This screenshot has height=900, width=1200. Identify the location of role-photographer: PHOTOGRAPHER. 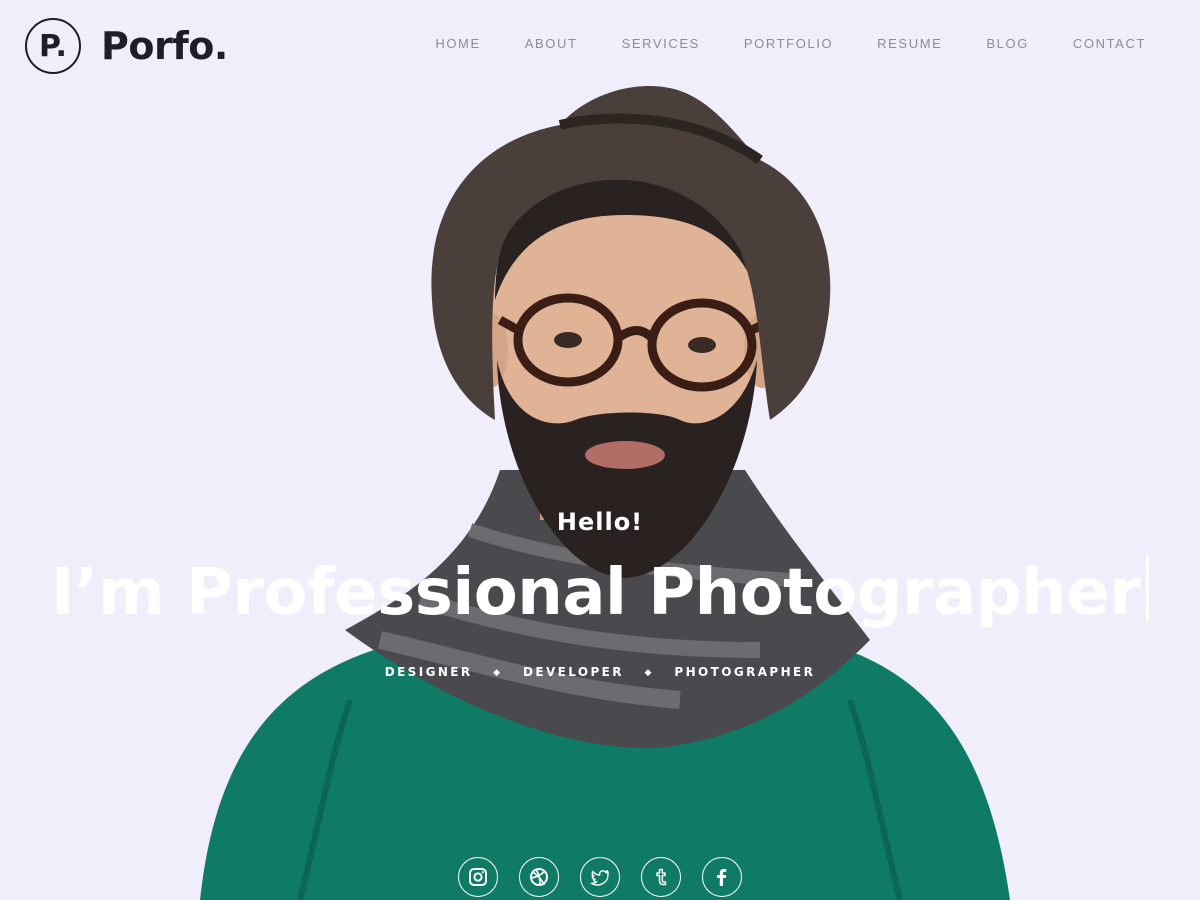
(745, 672).